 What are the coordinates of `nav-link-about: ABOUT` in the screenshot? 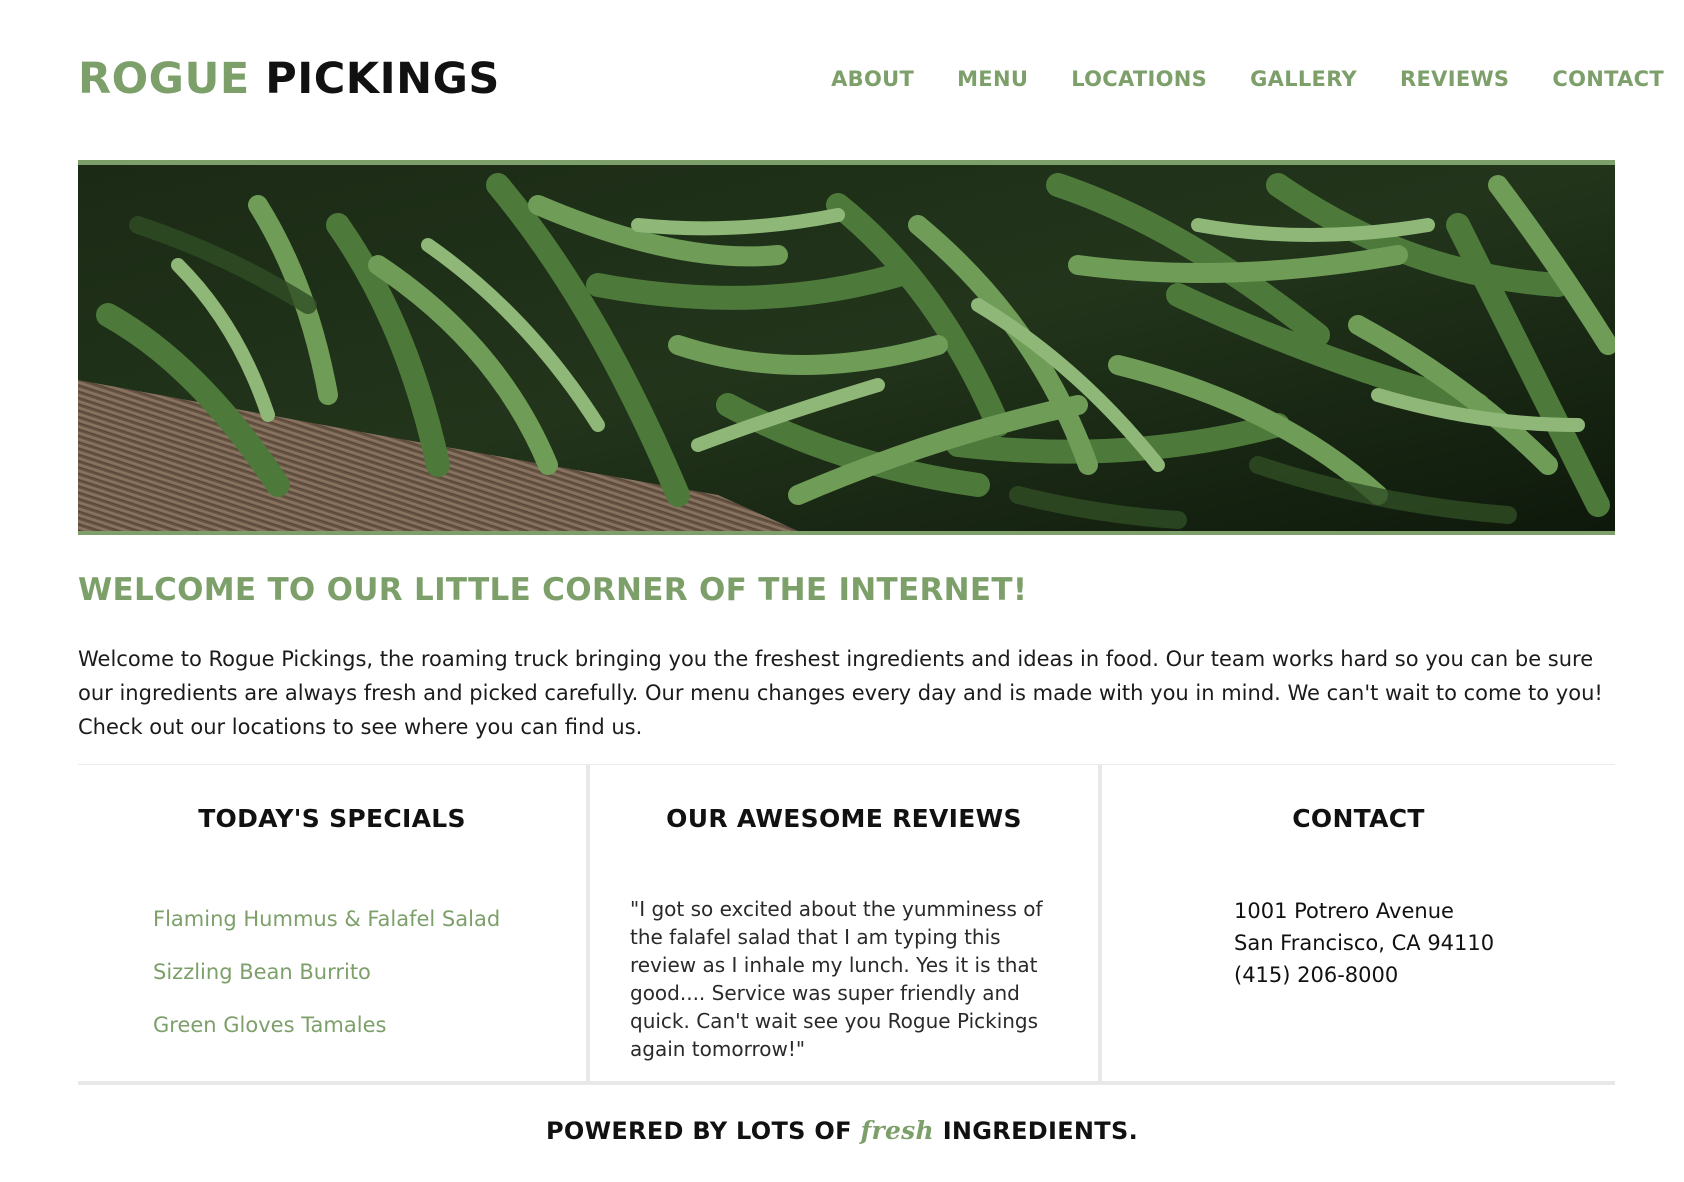 It's located at (872, 79).